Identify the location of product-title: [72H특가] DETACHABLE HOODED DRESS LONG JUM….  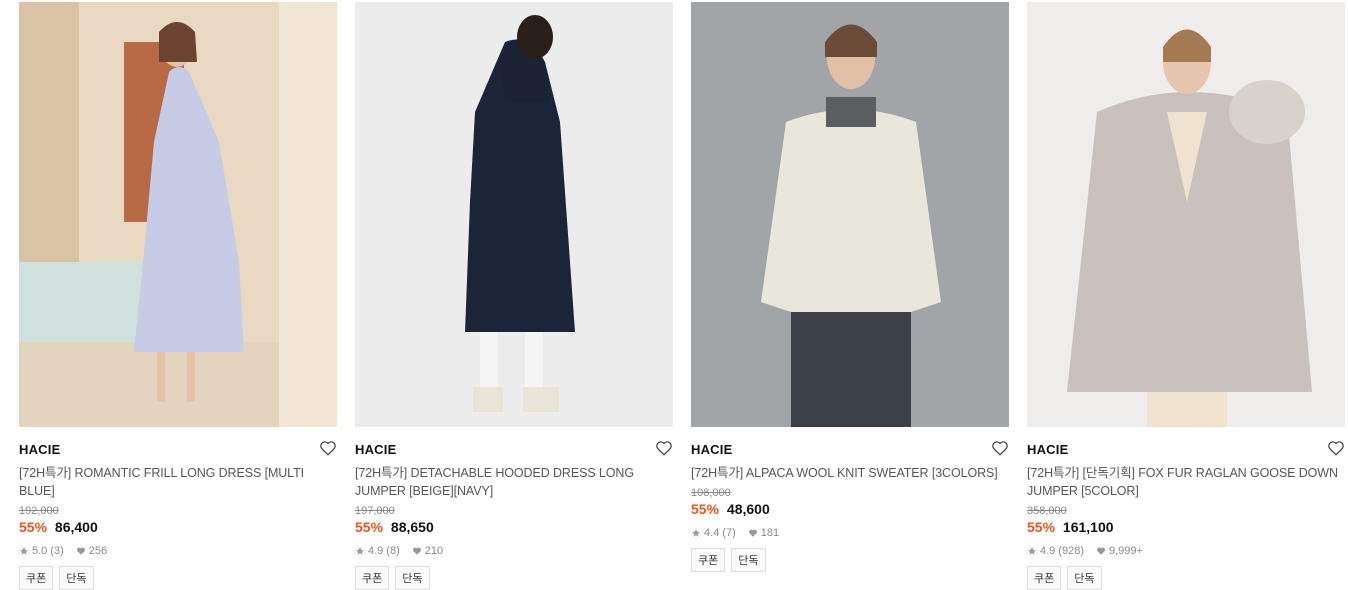
(514, 482).